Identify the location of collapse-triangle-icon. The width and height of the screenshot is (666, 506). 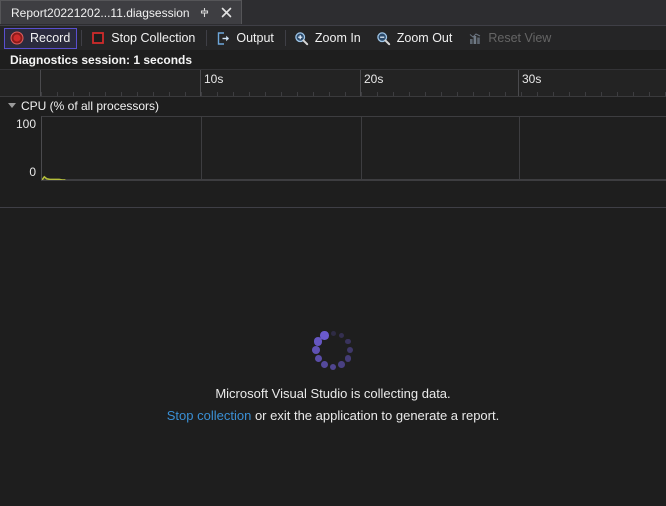
(12, 105).